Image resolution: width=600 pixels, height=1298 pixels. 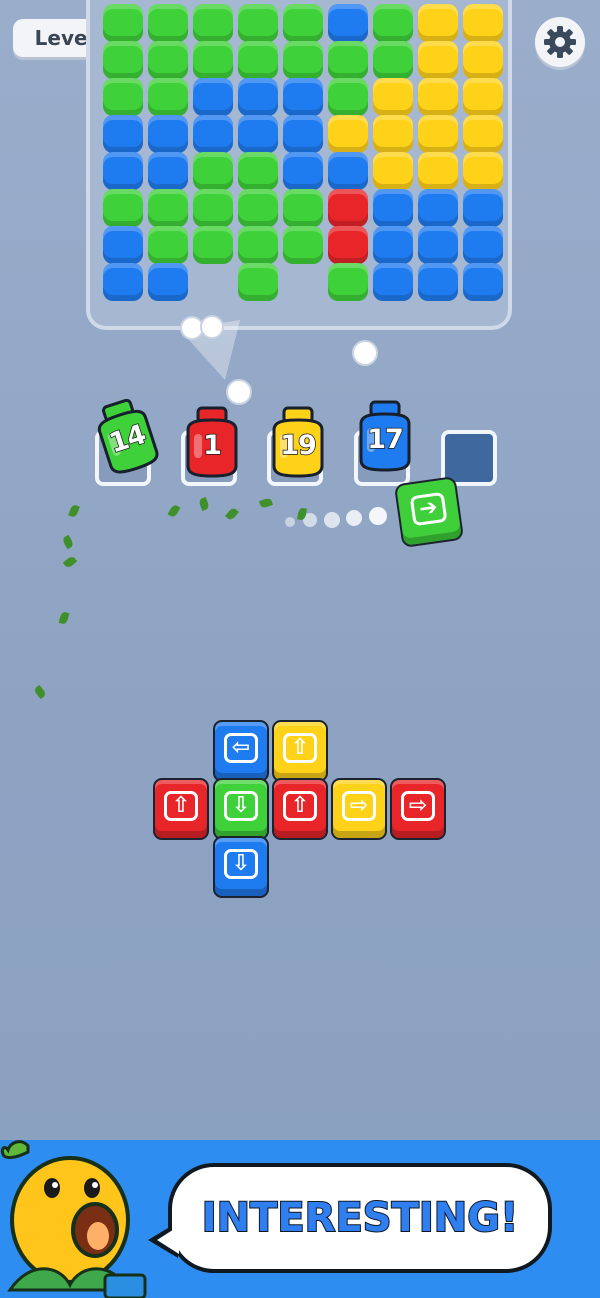 I want to click on jar-count: 17, so click(x=385, y=439).